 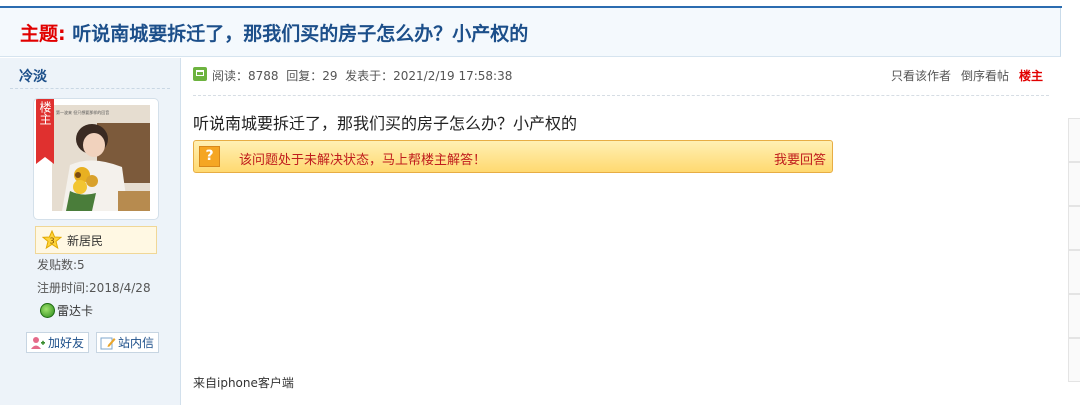 What do you see at coordinates (85, 241) in the screenshot?
I see `rank-name: 新居民` at bounding box center [85, 241].